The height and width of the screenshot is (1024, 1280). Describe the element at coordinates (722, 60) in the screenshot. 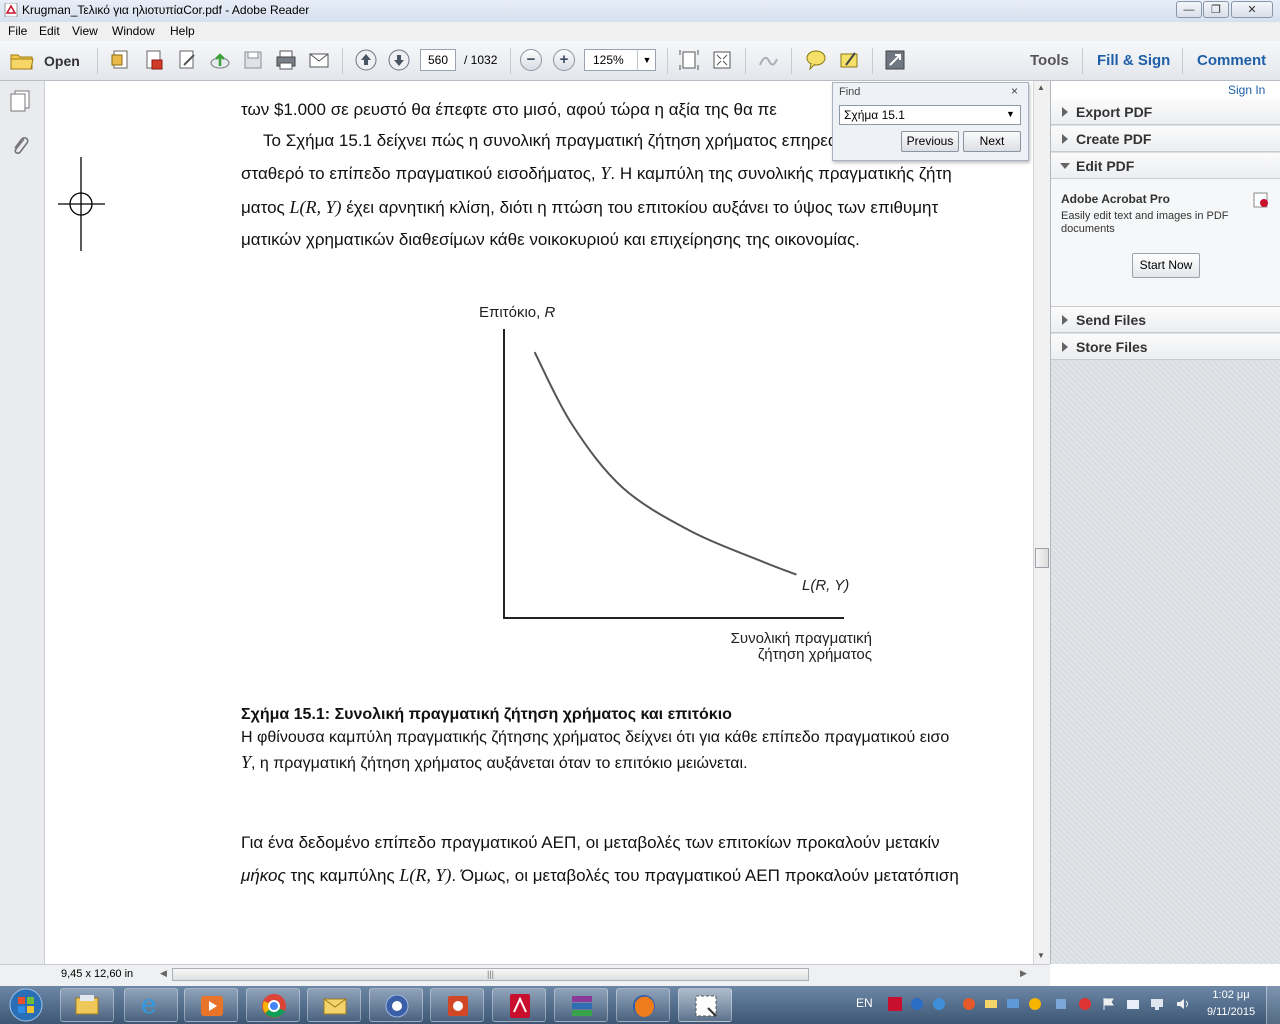

I see `full-screen-icon` at that location.